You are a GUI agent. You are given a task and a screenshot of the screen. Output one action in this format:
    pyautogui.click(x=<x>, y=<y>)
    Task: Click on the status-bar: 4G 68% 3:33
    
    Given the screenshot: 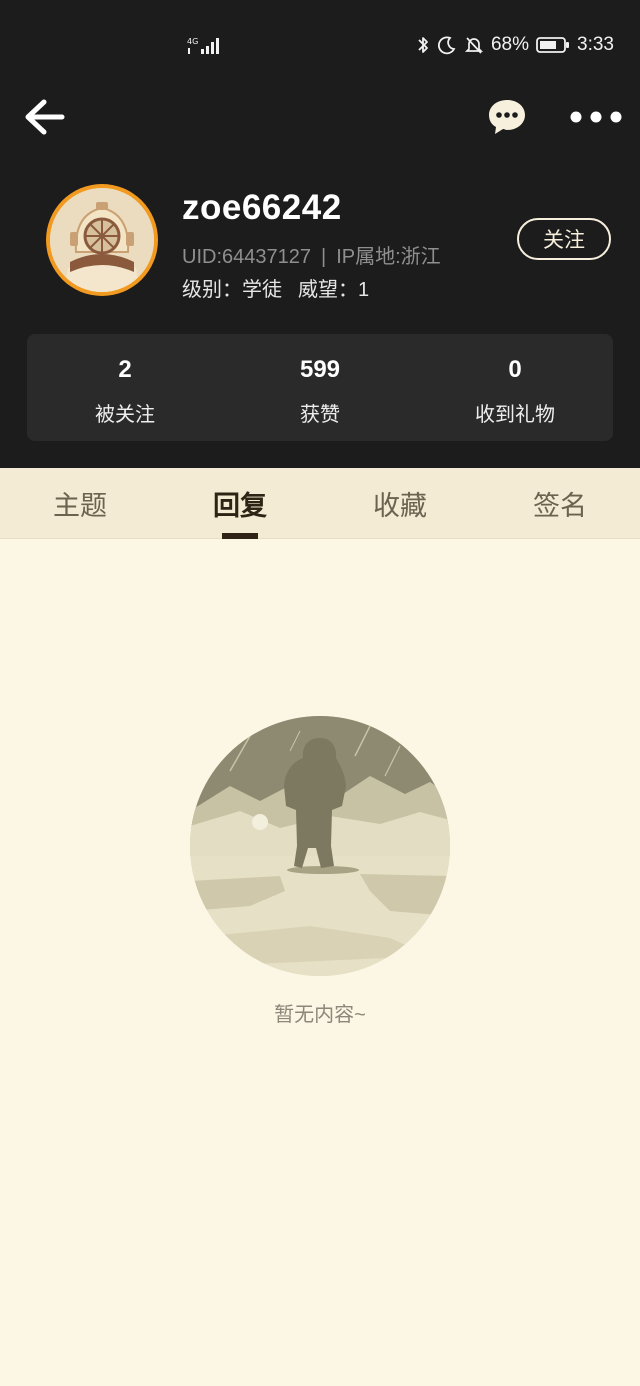 What is the action you would take?
    pyautogui.click(x=320, y=46)
    